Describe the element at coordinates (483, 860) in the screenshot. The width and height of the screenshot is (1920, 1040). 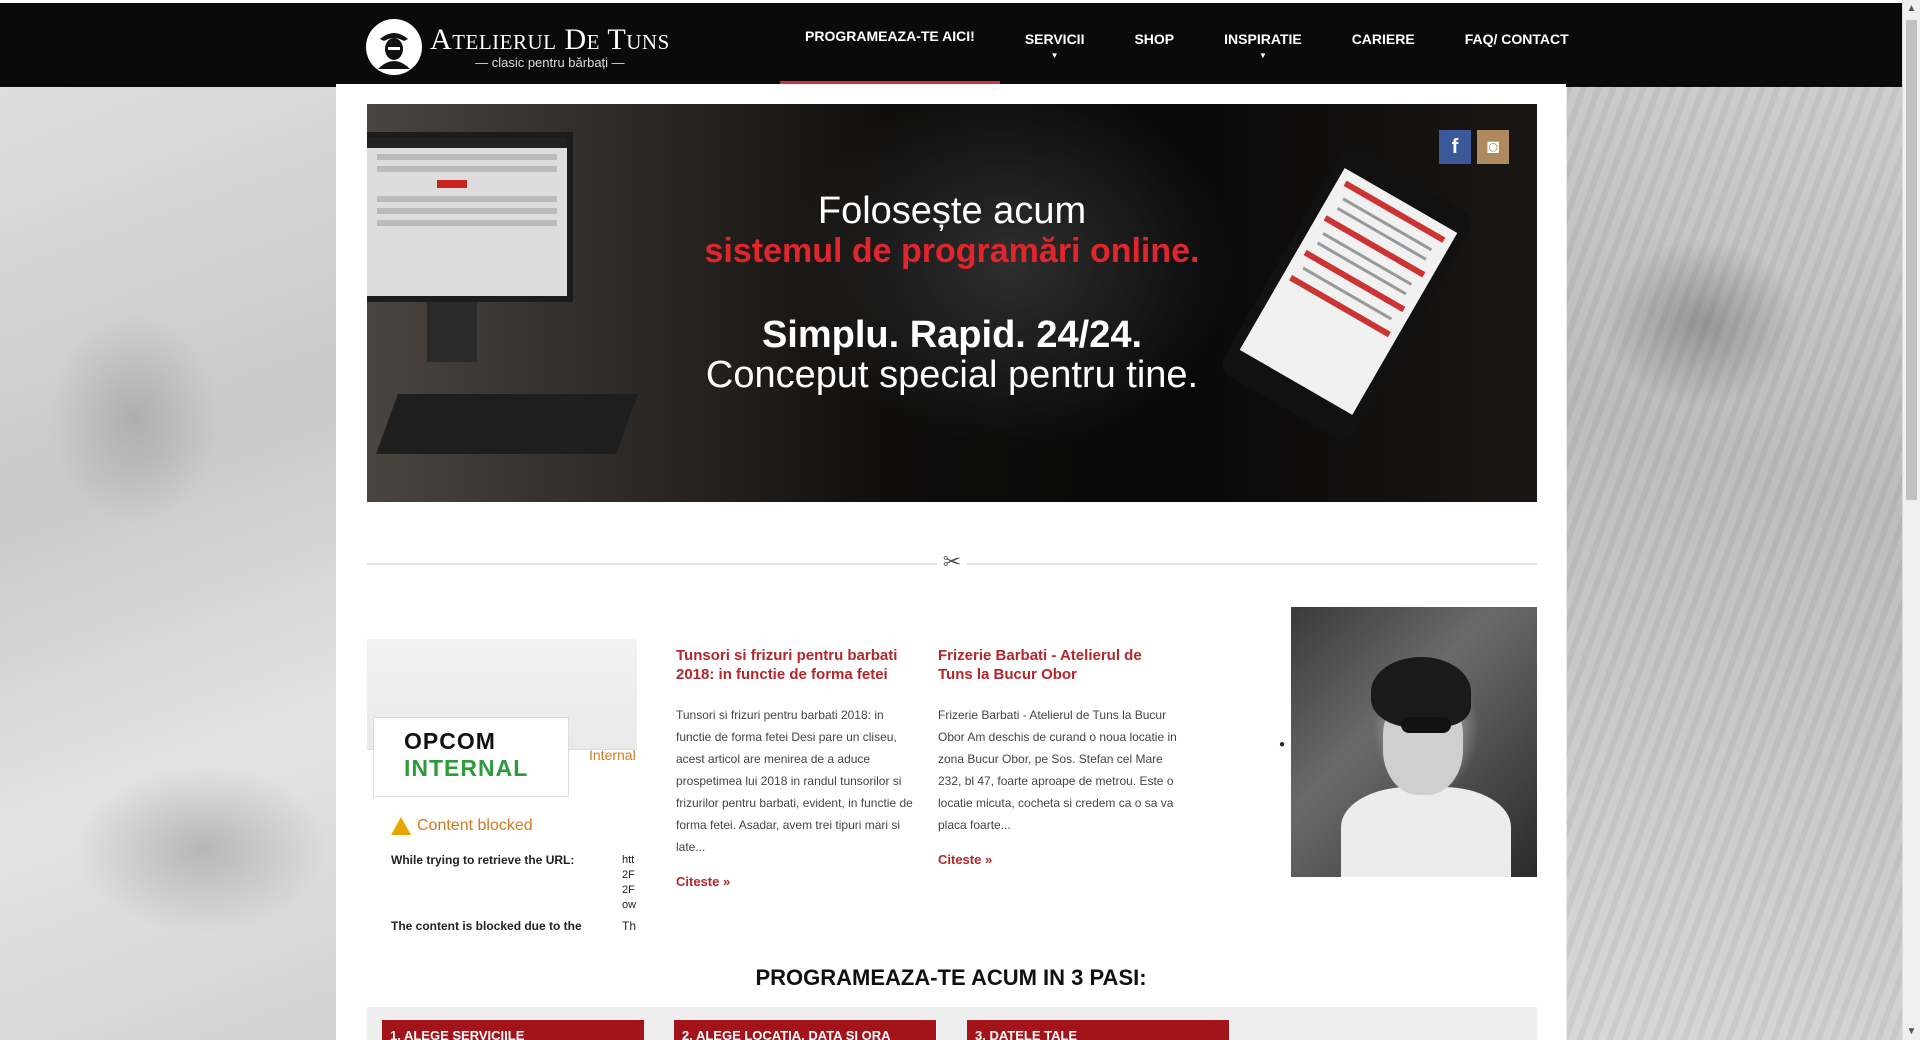
I see `blocked-url-label: While trying to retrieve the URL:` at that location.